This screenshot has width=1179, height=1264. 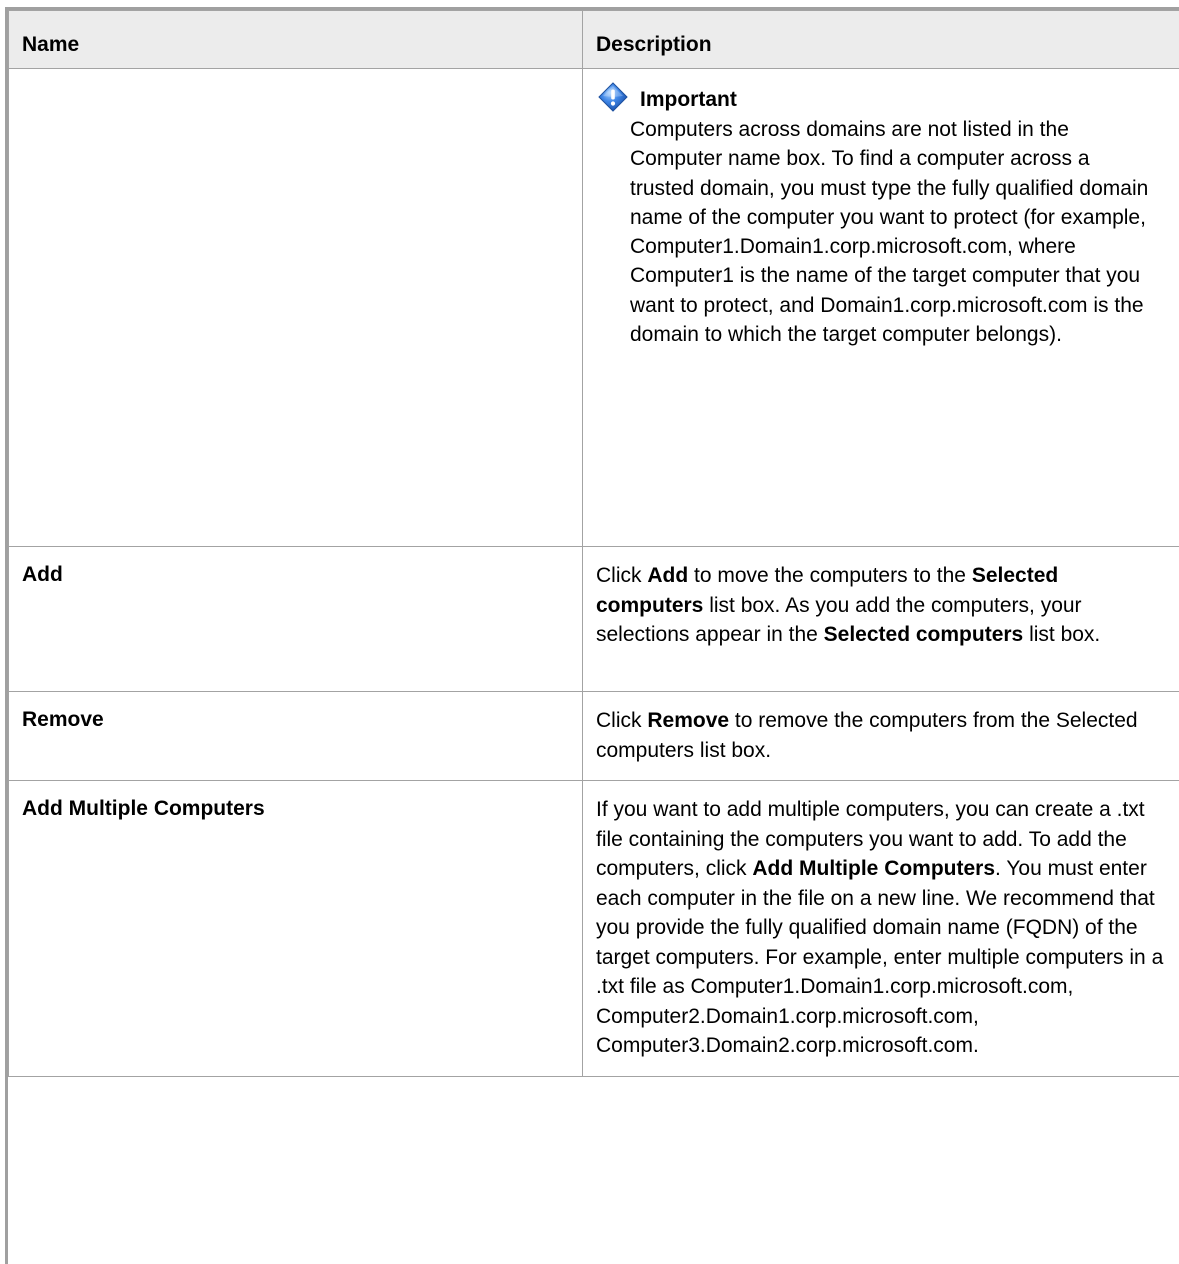 I want to click on important-info-icon, so click(x=613, y=97).